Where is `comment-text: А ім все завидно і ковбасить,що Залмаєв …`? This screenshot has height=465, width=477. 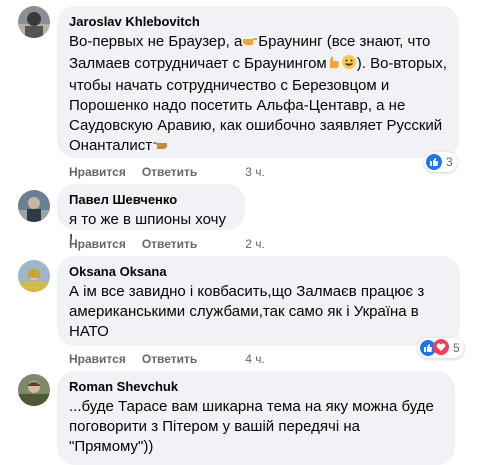
comment-text: А ім все завидно і ковбасить,що Залмаєв … is located at coordinates (258, 312).